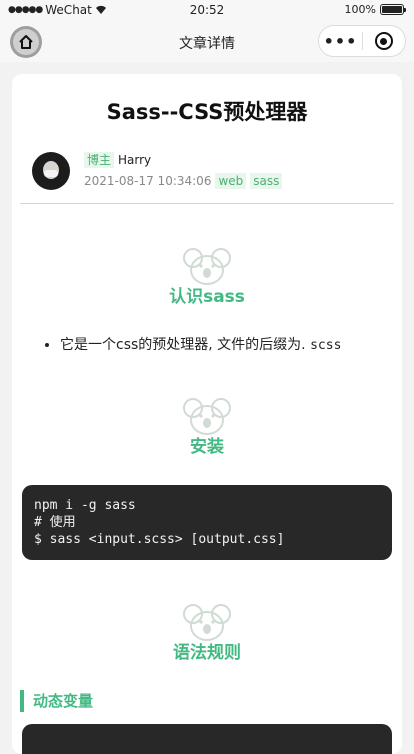  I want to click on publish-datetime: 2021-08-17 10:34:06, so click(148, 181).